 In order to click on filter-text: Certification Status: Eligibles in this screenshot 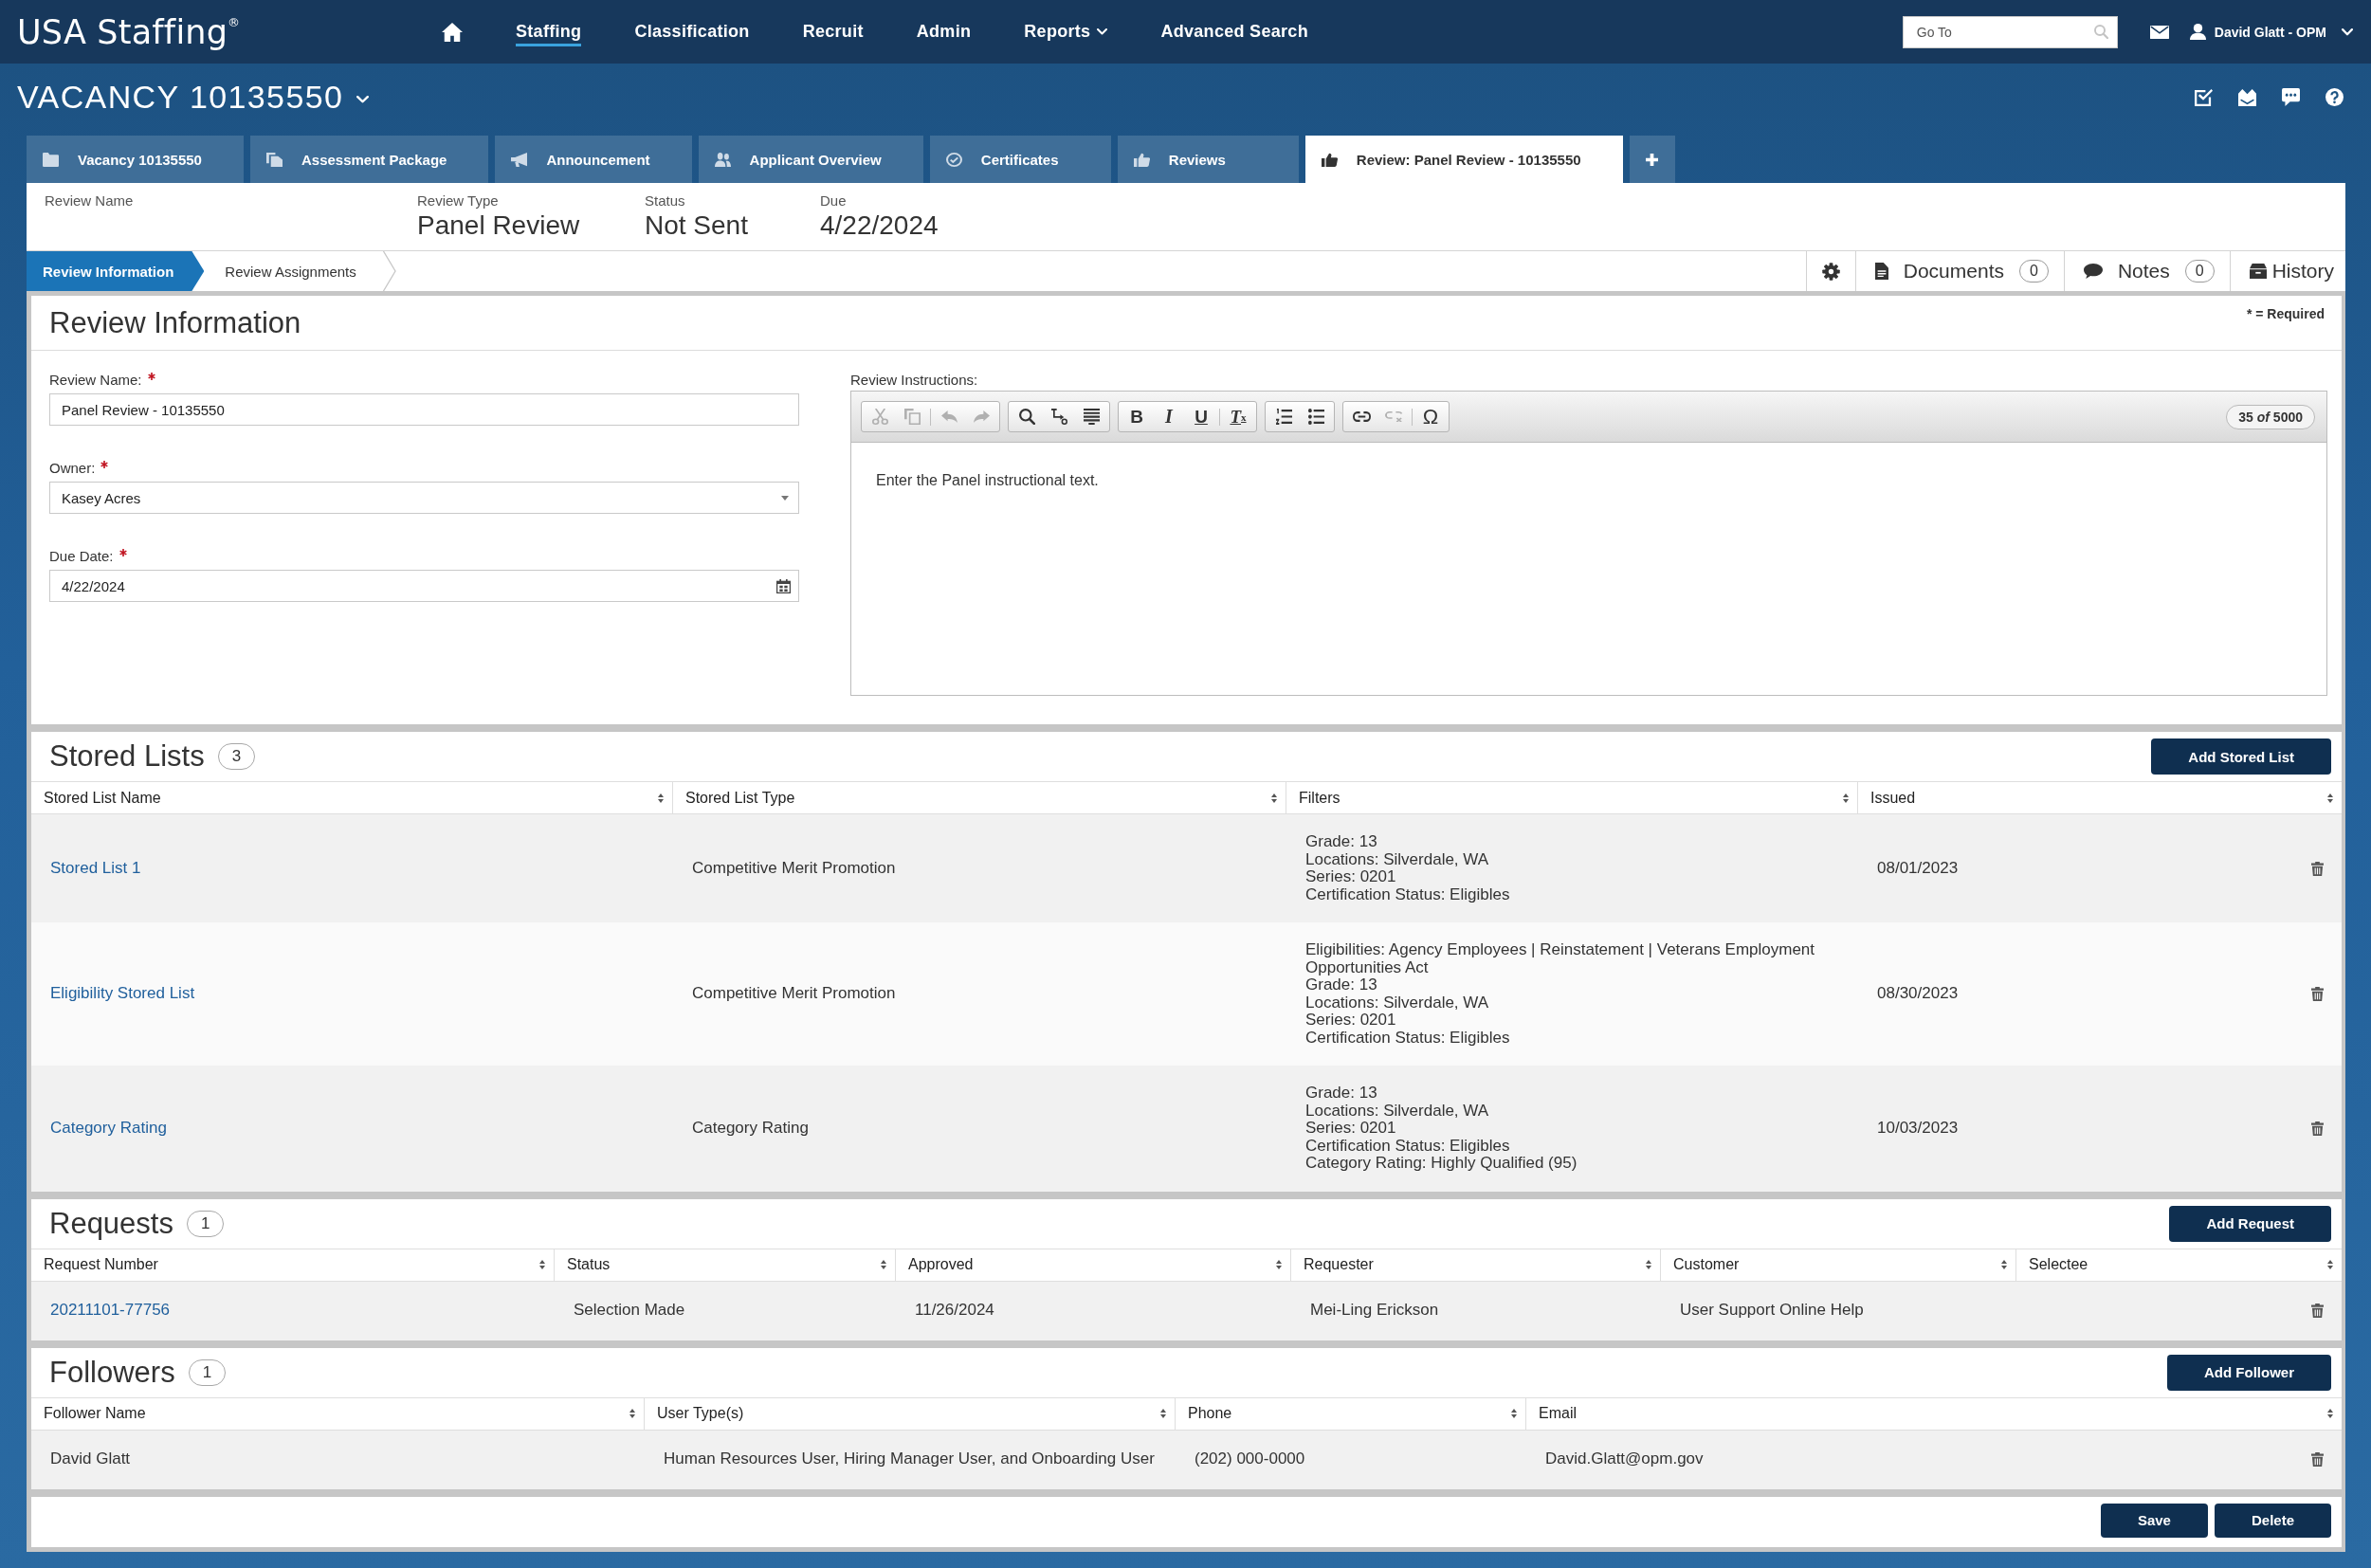, I will do `click(1407, 1146)`.